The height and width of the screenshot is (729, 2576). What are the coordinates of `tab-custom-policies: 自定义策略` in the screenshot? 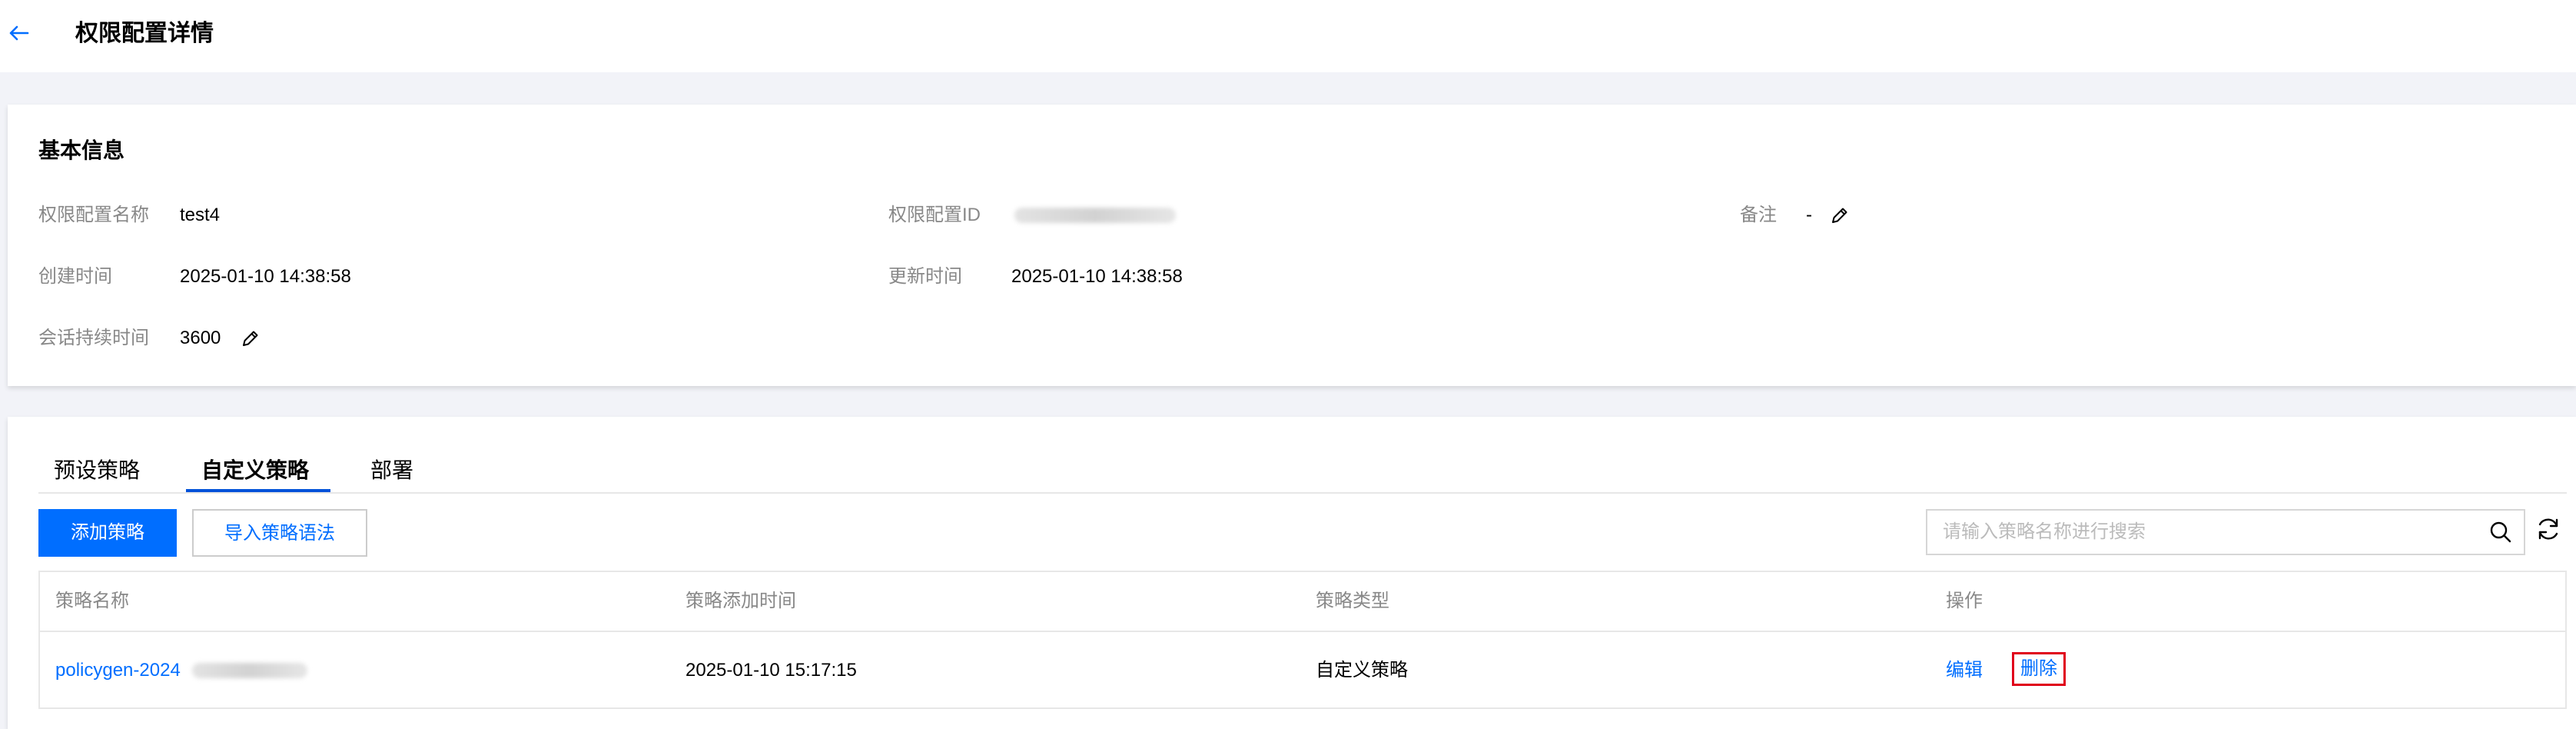 It's located at (255, 470).